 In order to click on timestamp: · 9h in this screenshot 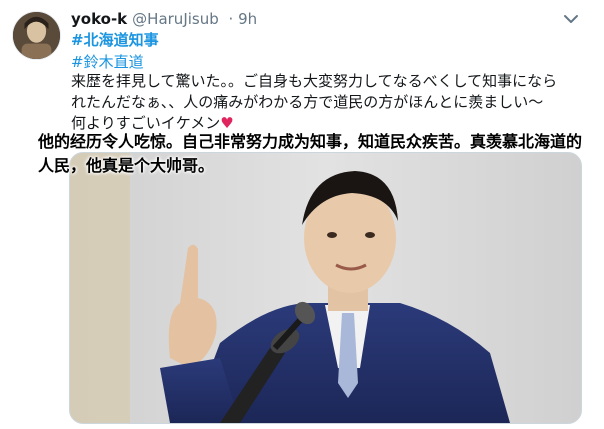, I will do `click(243, 19)`.